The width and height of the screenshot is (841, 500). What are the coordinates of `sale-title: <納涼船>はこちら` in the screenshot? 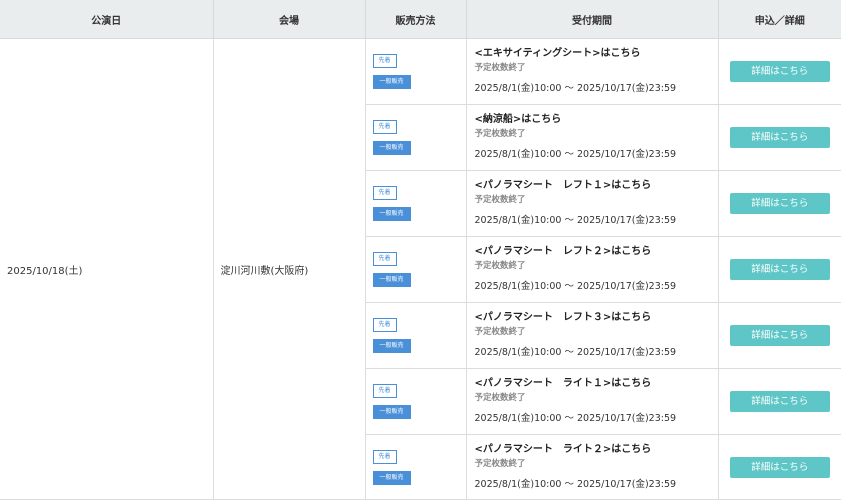 It's located at (518, 119).